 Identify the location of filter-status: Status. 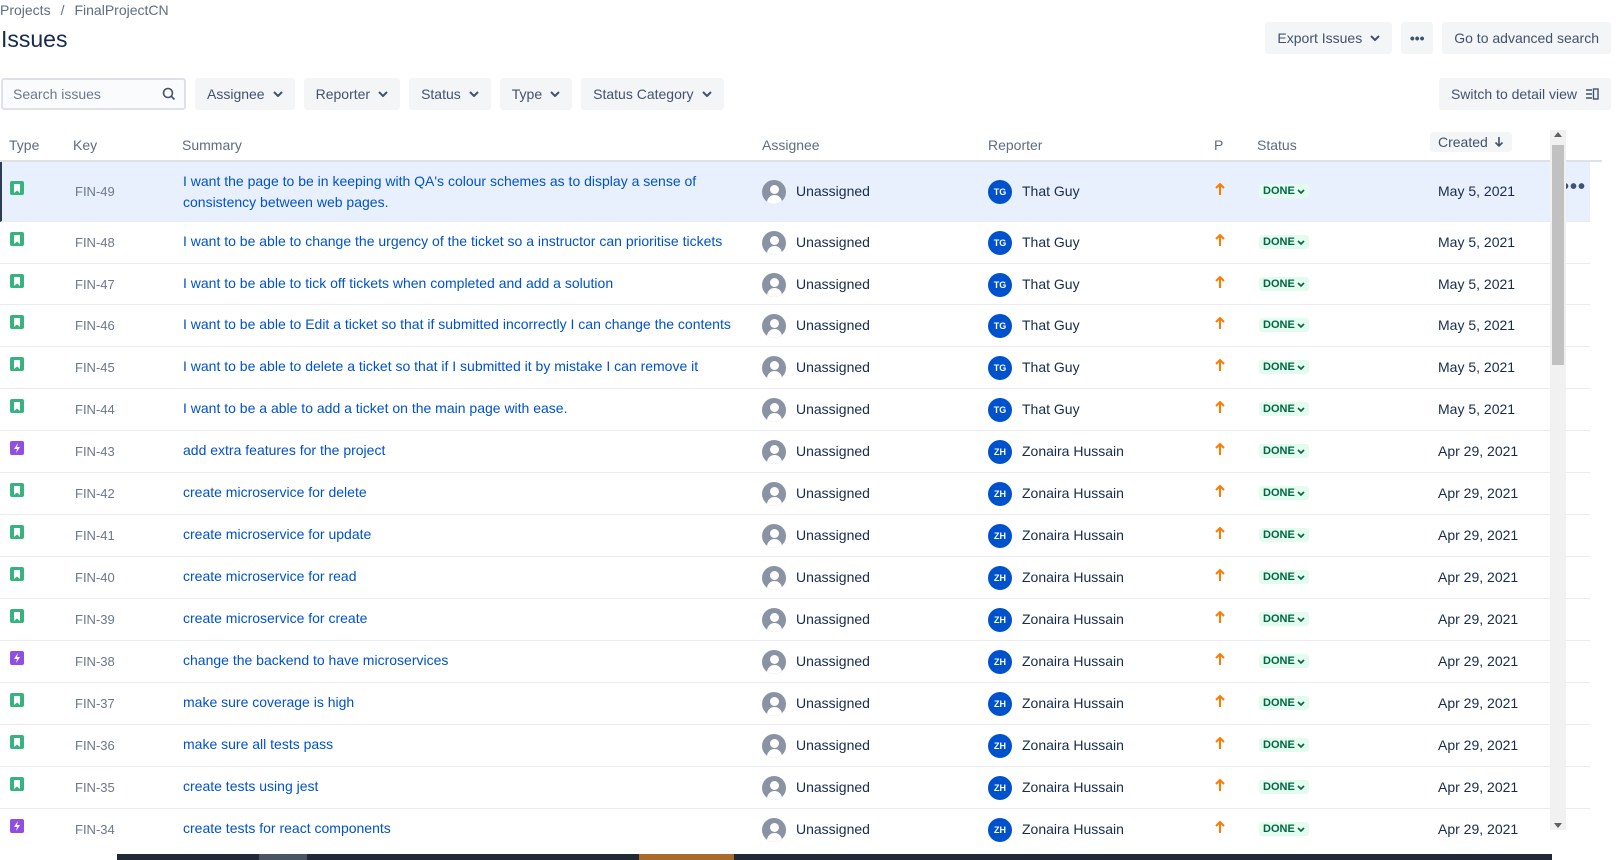
(450, 94).